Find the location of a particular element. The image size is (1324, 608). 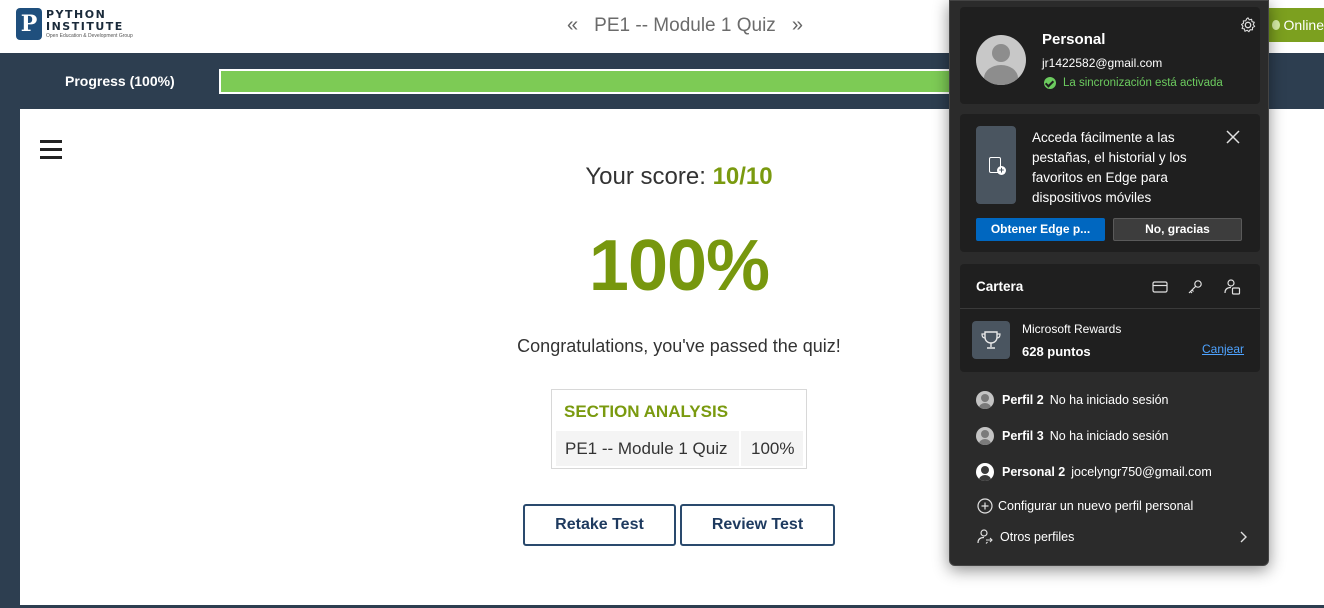

logo-p-icon: P is located at coordinates (29, 24).